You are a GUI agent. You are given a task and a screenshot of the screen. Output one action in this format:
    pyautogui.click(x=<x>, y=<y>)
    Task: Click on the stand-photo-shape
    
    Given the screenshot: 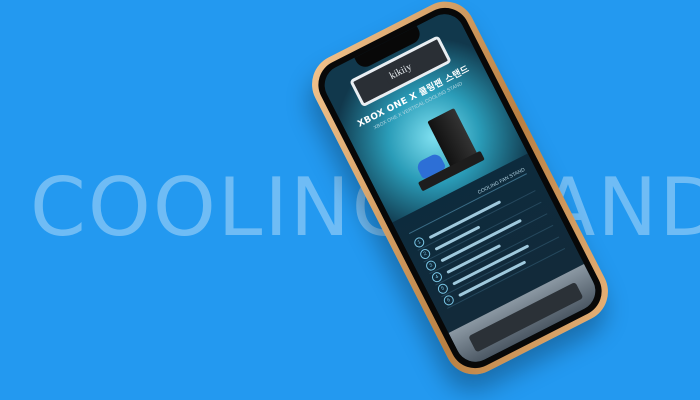 What is the action you would take?
    pyautogui.click(x=526, y=317)
    